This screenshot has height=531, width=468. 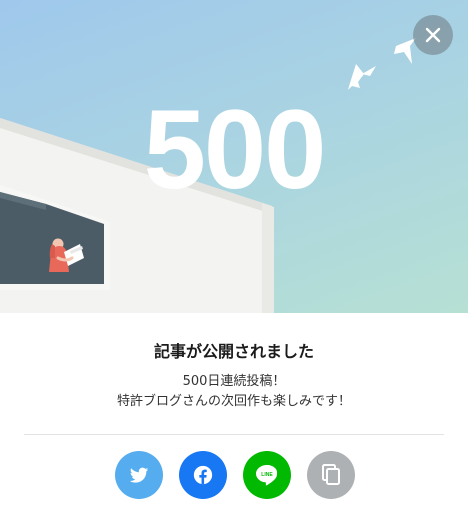 I want to click on message-line-1: 500日連続投稿！, so click(x=234, y=381).